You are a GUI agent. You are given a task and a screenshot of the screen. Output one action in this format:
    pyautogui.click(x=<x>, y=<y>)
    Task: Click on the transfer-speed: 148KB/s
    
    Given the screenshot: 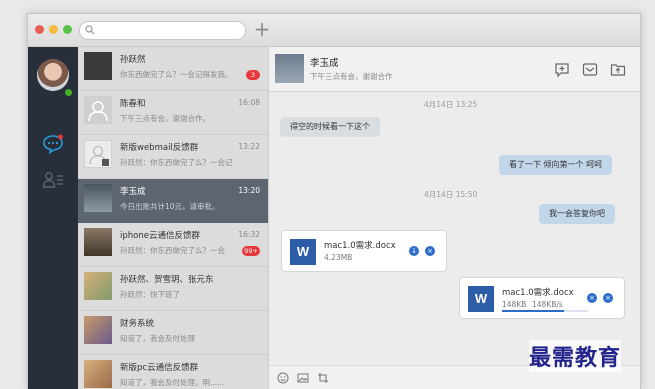 What is the action you would take?
    pyautogui.click(x=547, y=304)
    